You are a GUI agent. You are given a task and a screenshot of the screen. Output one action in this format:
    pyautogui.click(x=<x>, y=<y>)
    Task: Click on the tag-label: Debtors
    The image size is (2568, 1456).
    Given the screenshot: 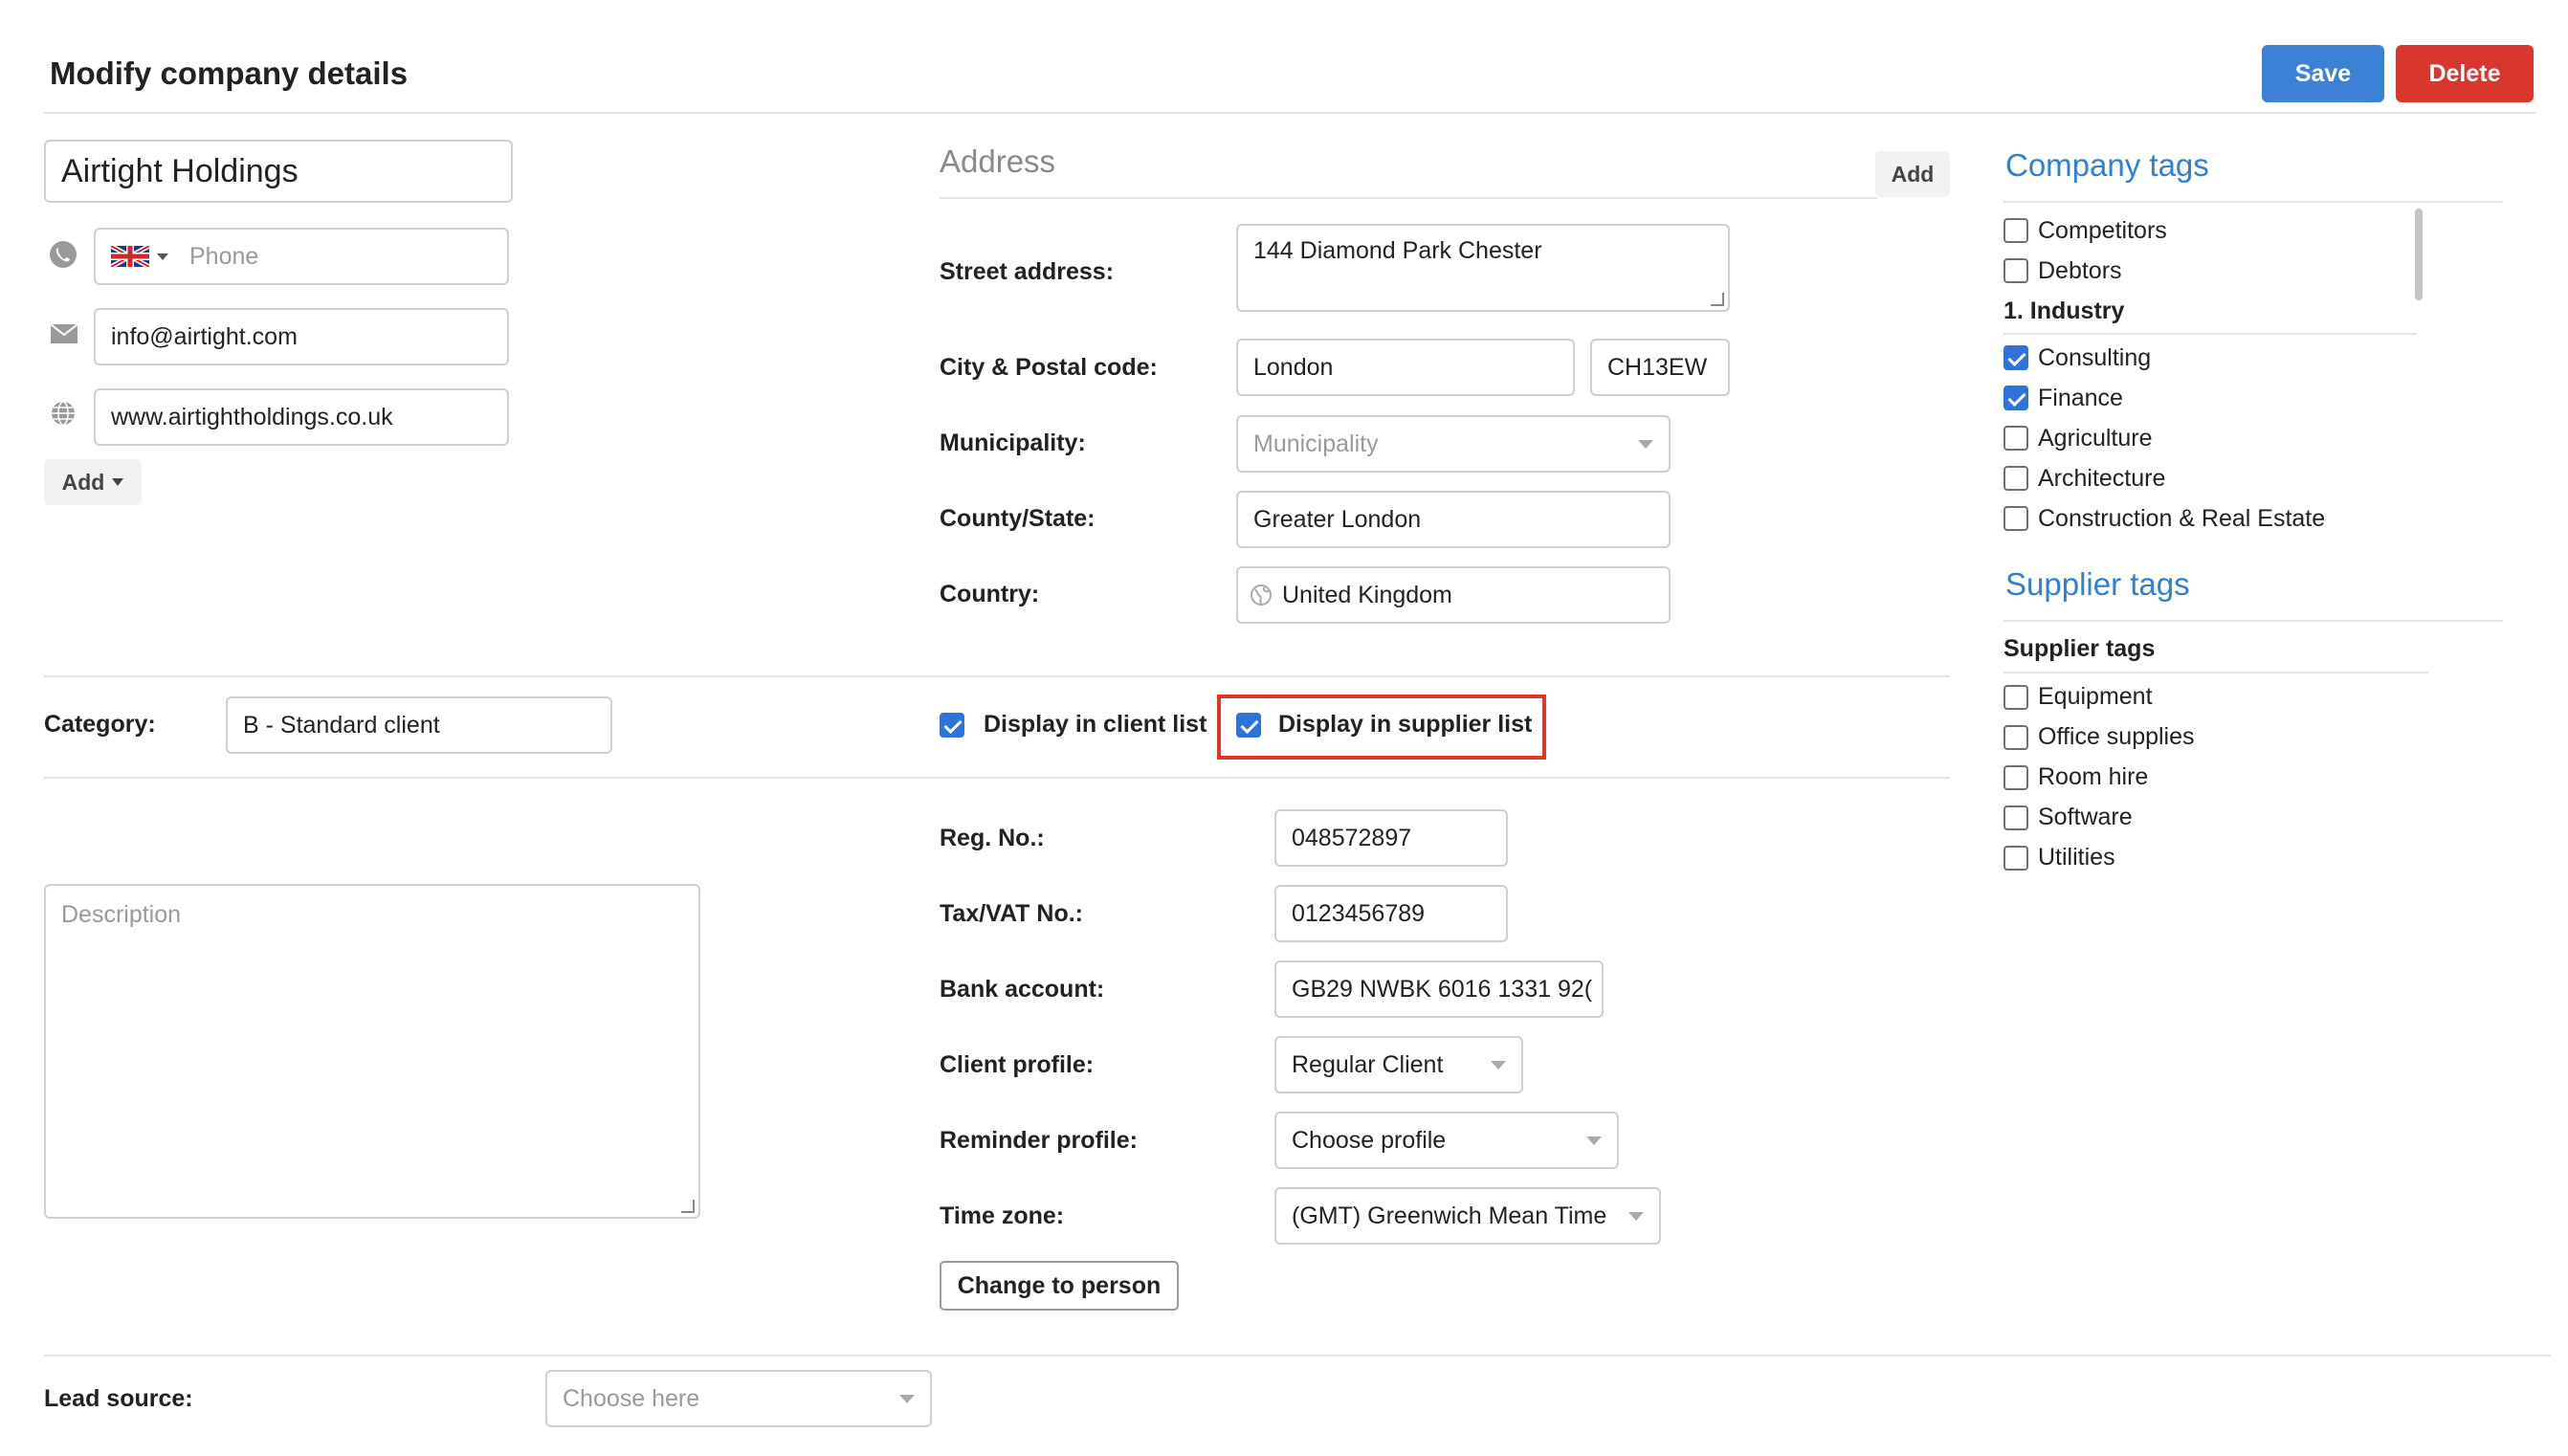 What is the action you would take?
    pyautogui.click(x=2080, y=270)
    